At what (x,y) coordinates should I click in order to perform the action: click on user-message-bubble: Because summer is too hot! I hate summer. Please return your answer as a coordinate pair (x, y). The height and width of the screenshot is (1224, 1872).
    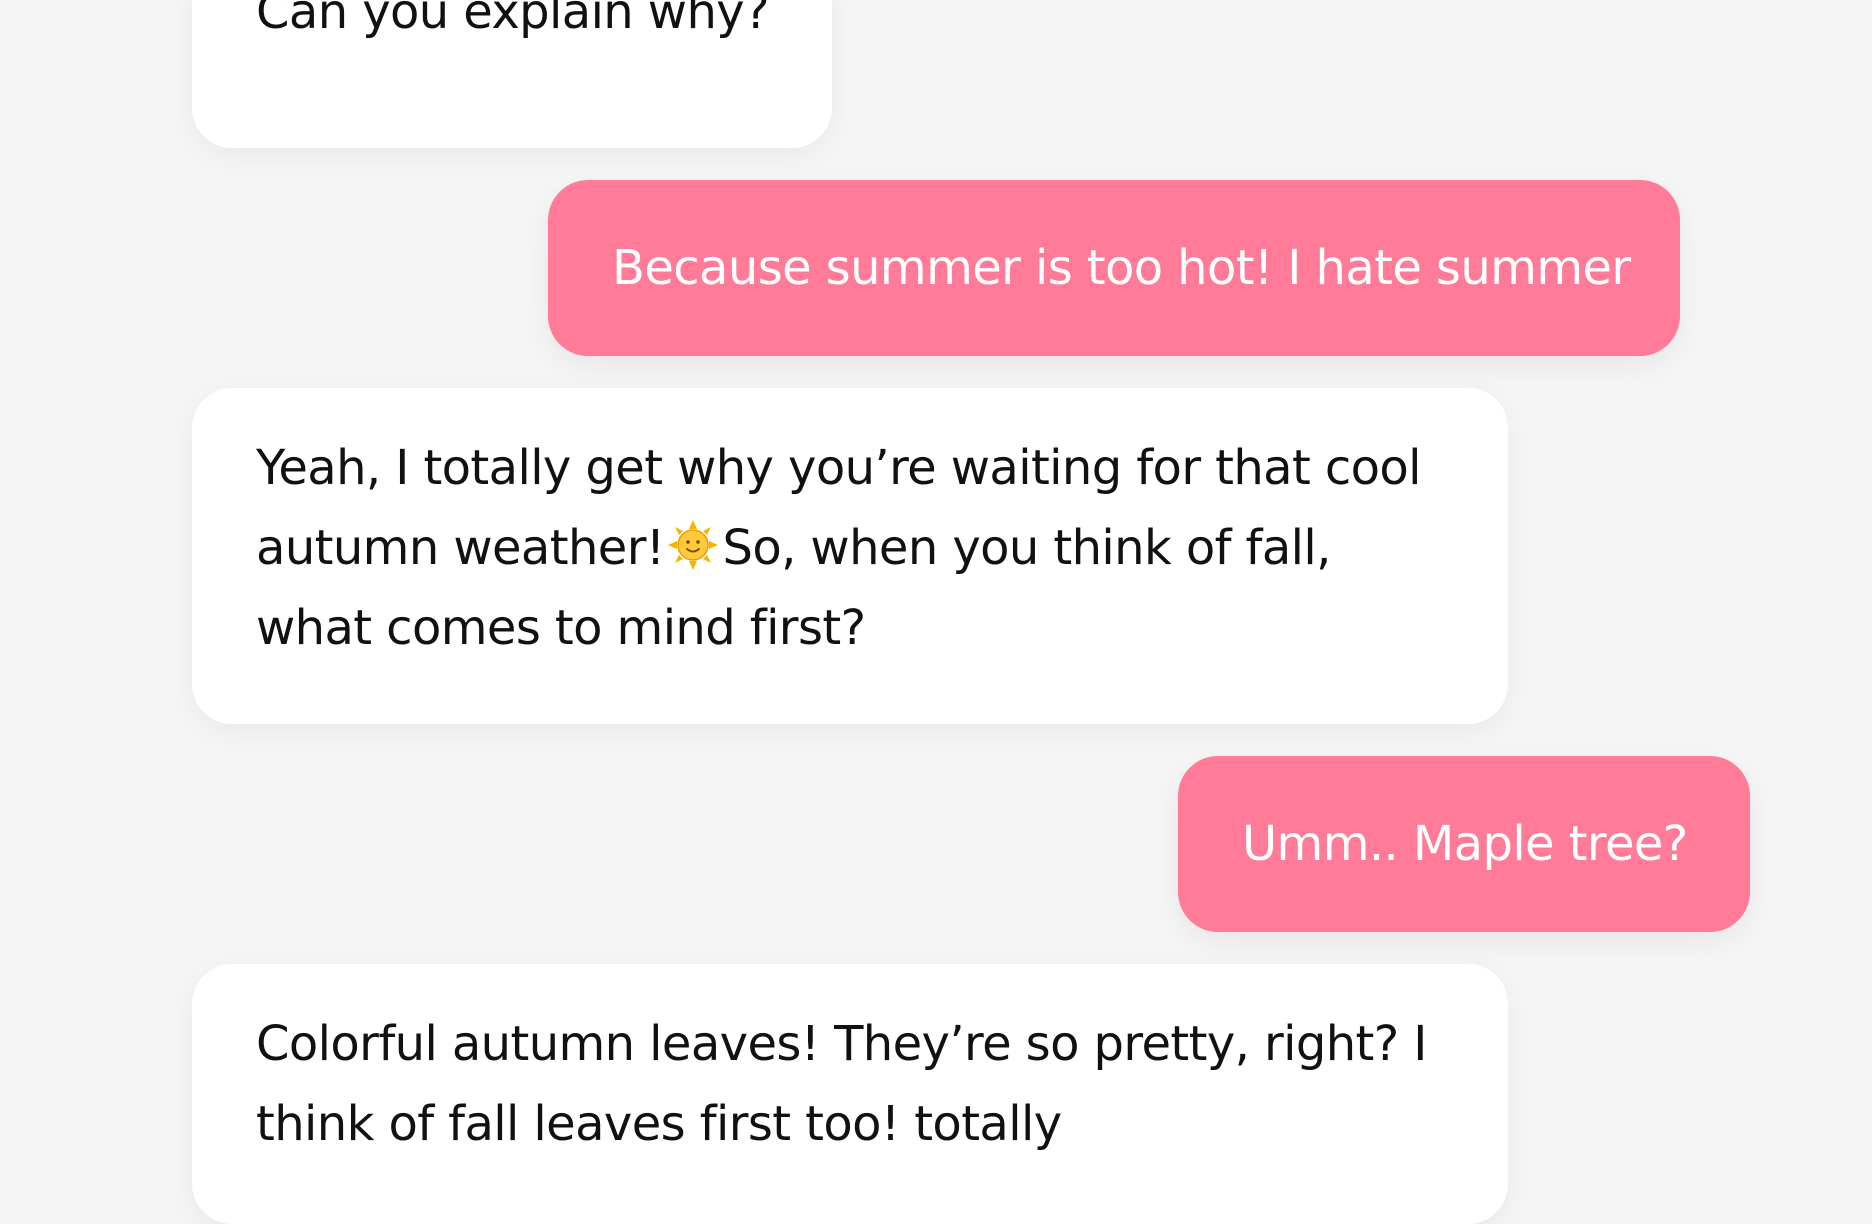
    Looking at the image, I should click on (1114, 268).